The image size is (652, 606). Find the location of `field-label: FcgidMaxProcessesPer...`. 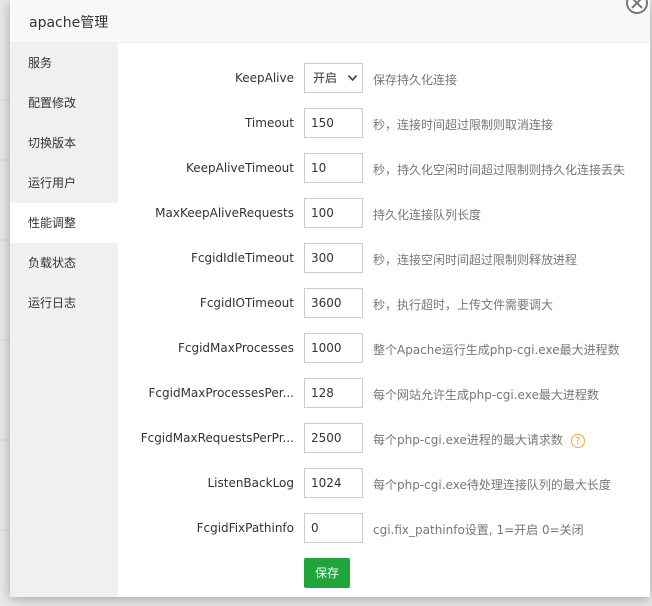

field-label: FcgidMaxProcessesPer... is located at coordinates (221, 393).